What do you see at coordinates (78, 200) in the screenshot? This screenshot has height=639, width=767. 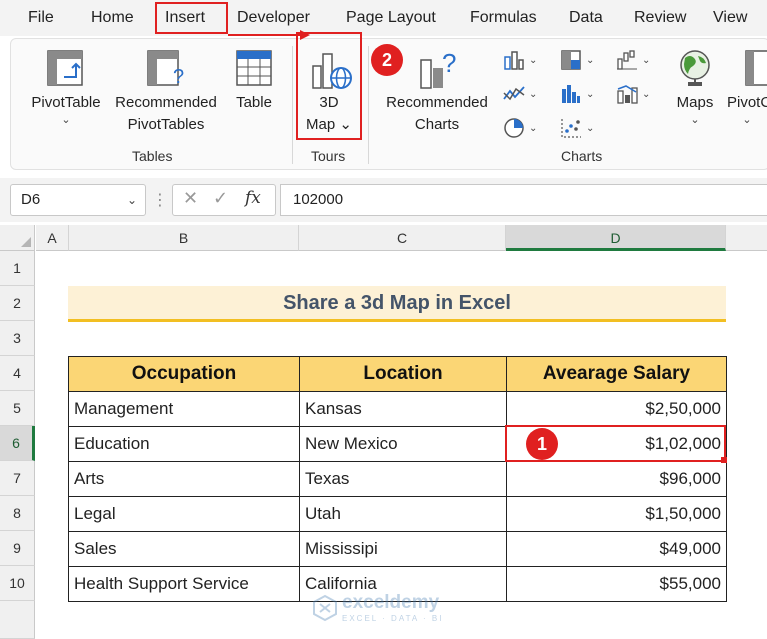 I see `name-box: D6 ⌄` at bounding box center [78, 200].